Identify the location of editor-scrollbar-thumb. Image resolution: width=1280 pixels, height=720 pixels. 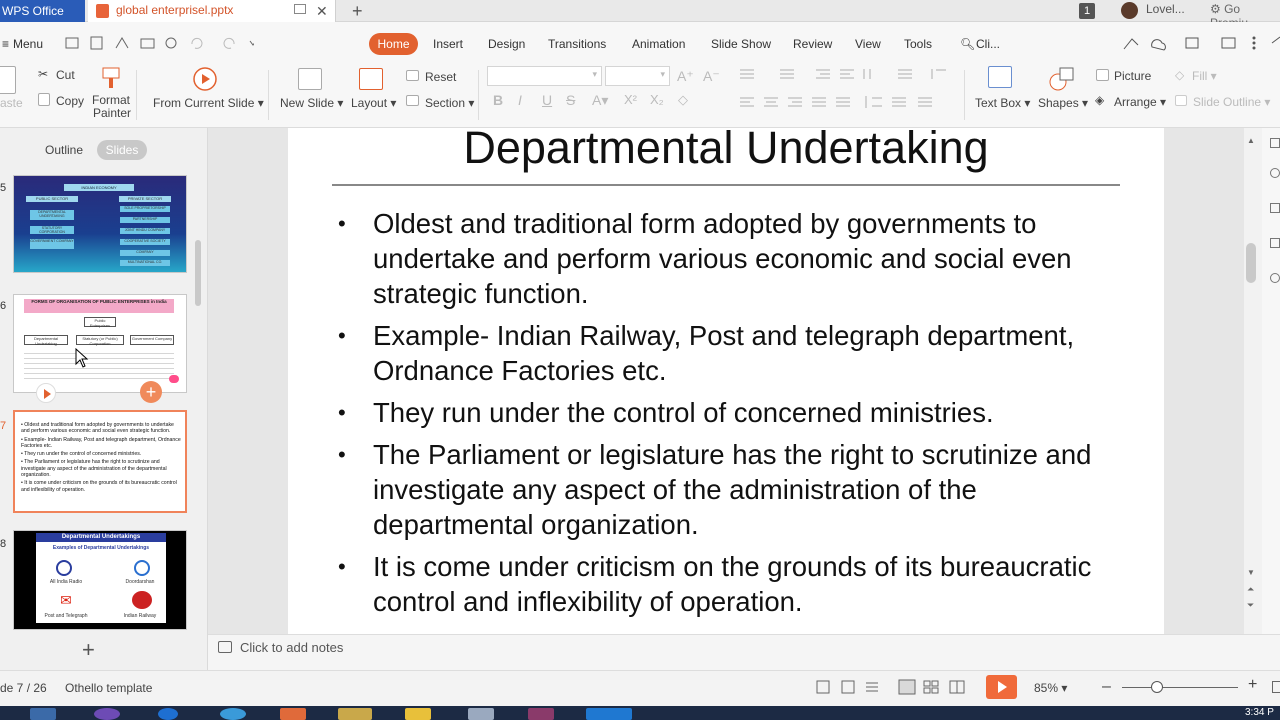
(1251, 263).